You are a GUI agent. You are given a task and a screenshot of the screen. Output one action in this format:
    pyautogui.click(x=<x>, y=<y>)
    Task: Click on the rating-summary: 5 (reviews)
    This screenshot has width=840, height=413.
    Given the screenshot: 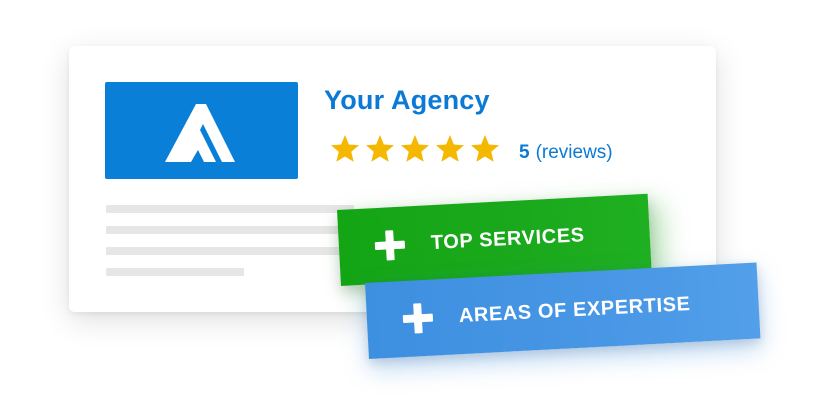 What is the action you would take?
    pyautogui.click(x=566, y=153)
    